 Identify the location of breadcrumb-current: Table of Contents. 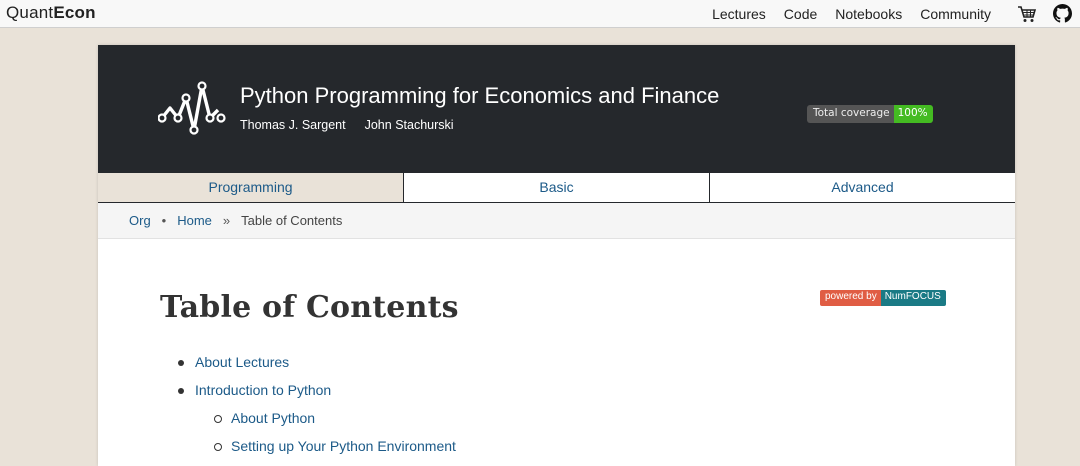
(292, 220).